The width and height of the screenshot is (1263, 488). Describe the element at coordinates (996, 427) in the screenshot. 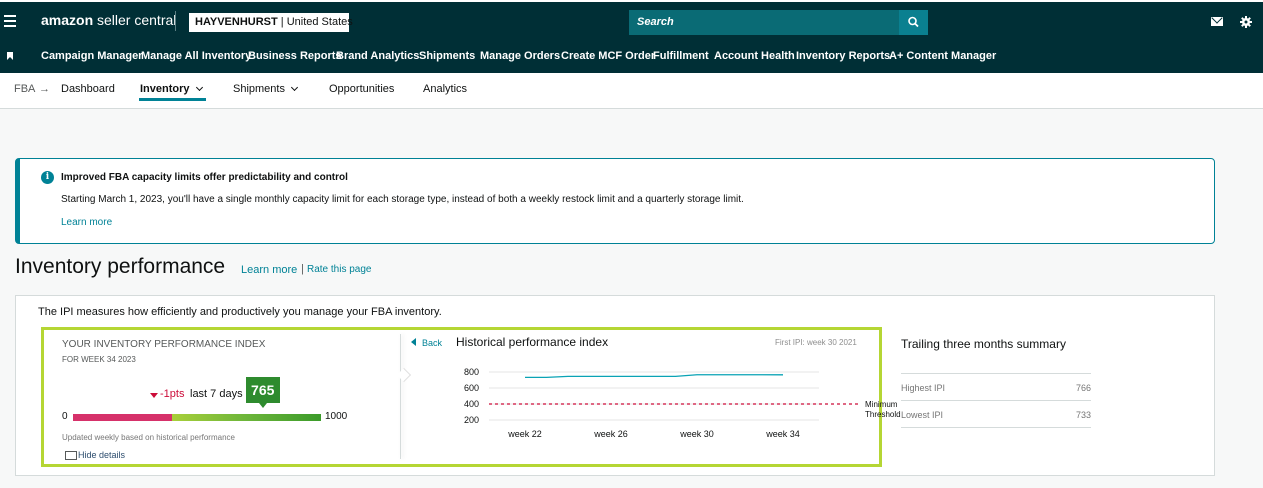

I see `summary-divider` at that location.